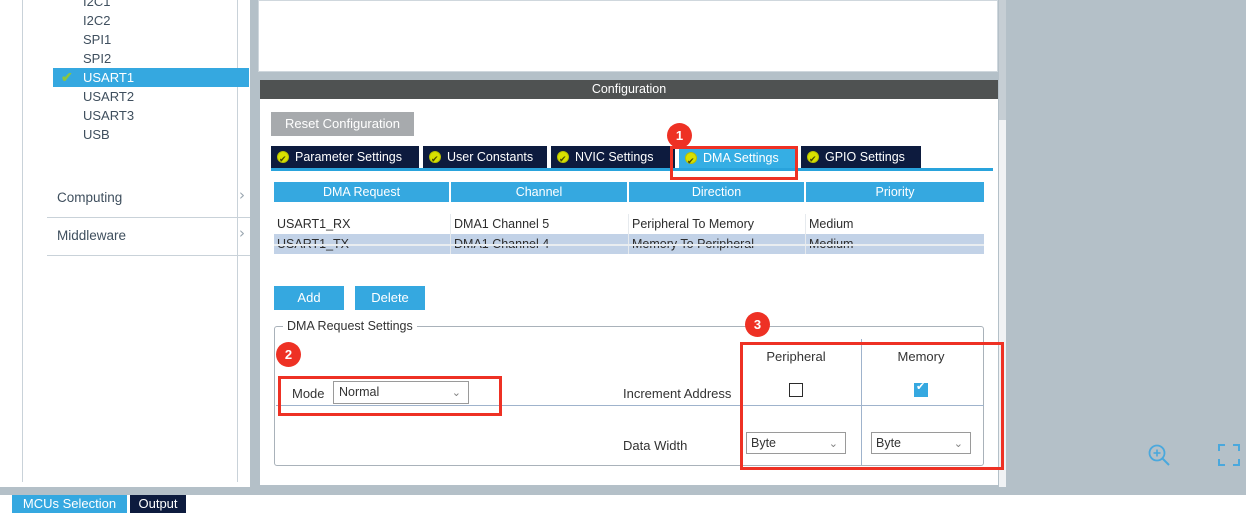  Describe the element at coordinates (796, 443) in the screenshot. I see `peripheral-data-width-dropdown: Byte ⌄` at that location.